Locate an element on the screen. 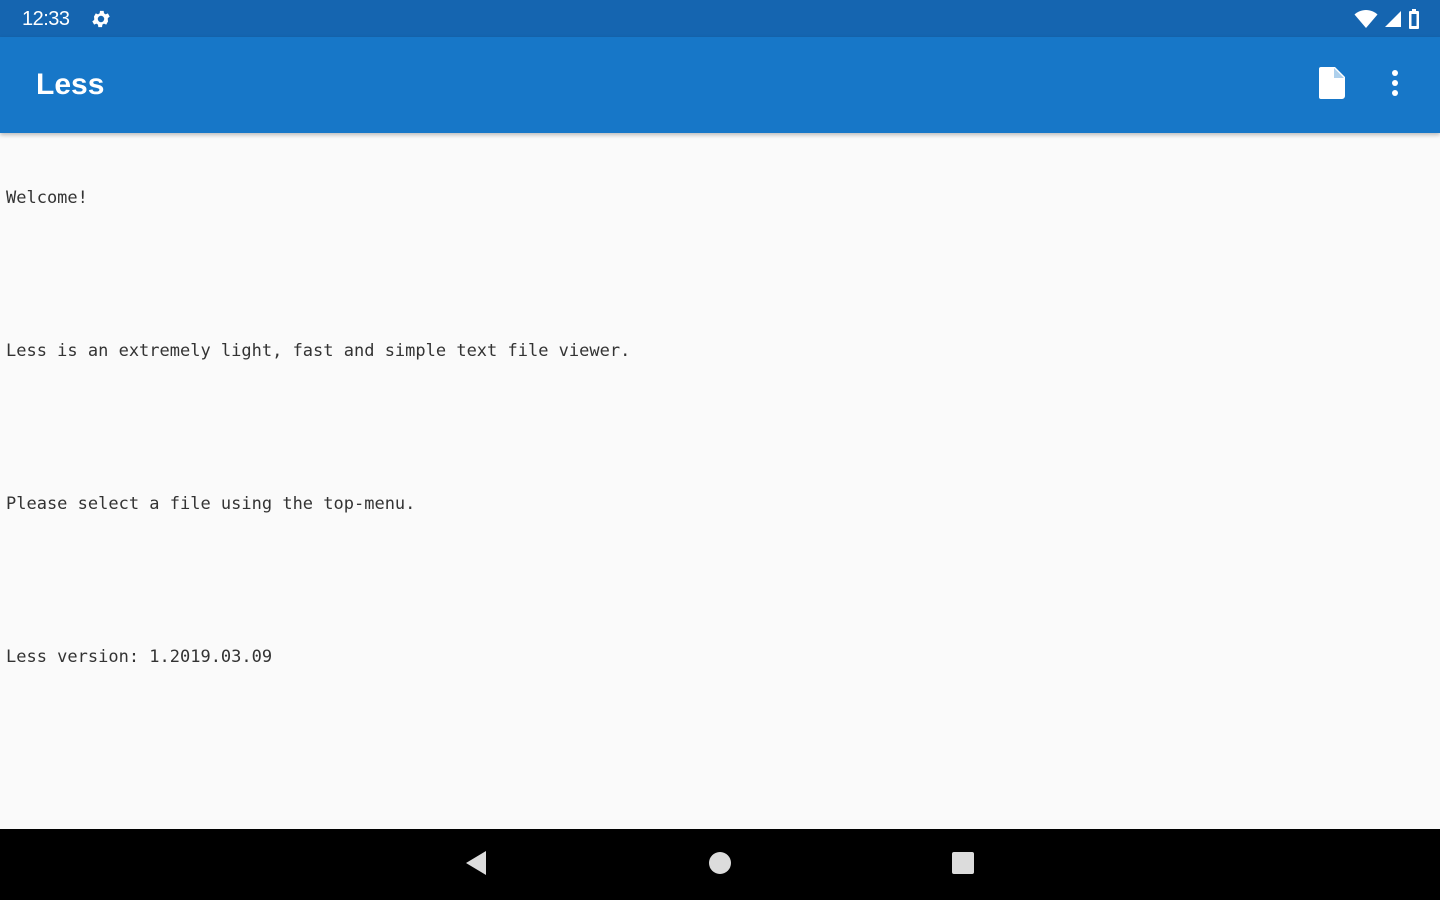  more-vert-icon is located at coordinates (1395, 85).